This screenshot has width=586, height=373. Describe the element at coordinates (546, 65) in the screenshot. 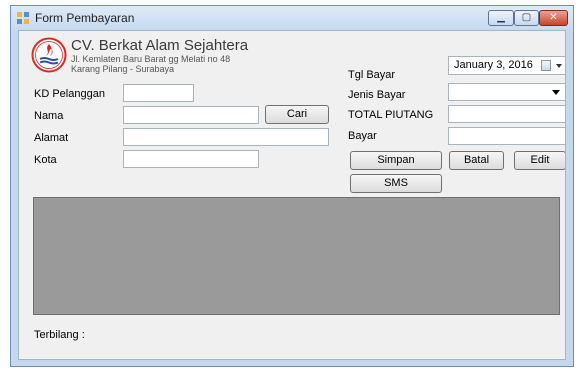

I see `calendar-icon` at that location.